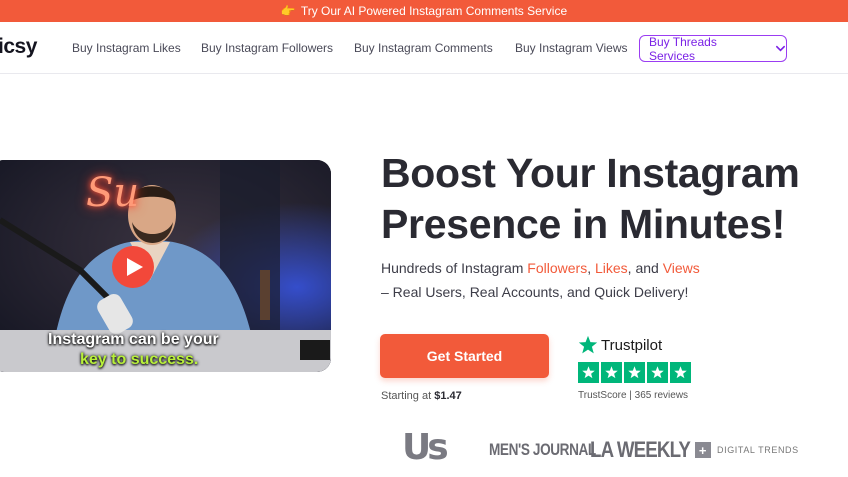 The width and height of the screenshot is (848, 477). What do you see at coordinates (632, 345) in the screenshot?
I see `trustpilot-brand-text: Trustpilot` at bounding box center [632, 345].